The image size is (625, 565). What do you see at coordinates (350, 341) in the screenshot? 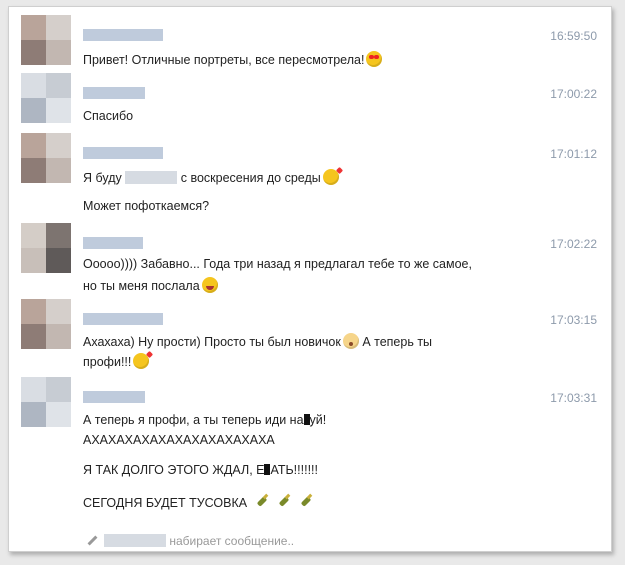
I see `shocked-emoji-icon` at bounding box center [350, 341].